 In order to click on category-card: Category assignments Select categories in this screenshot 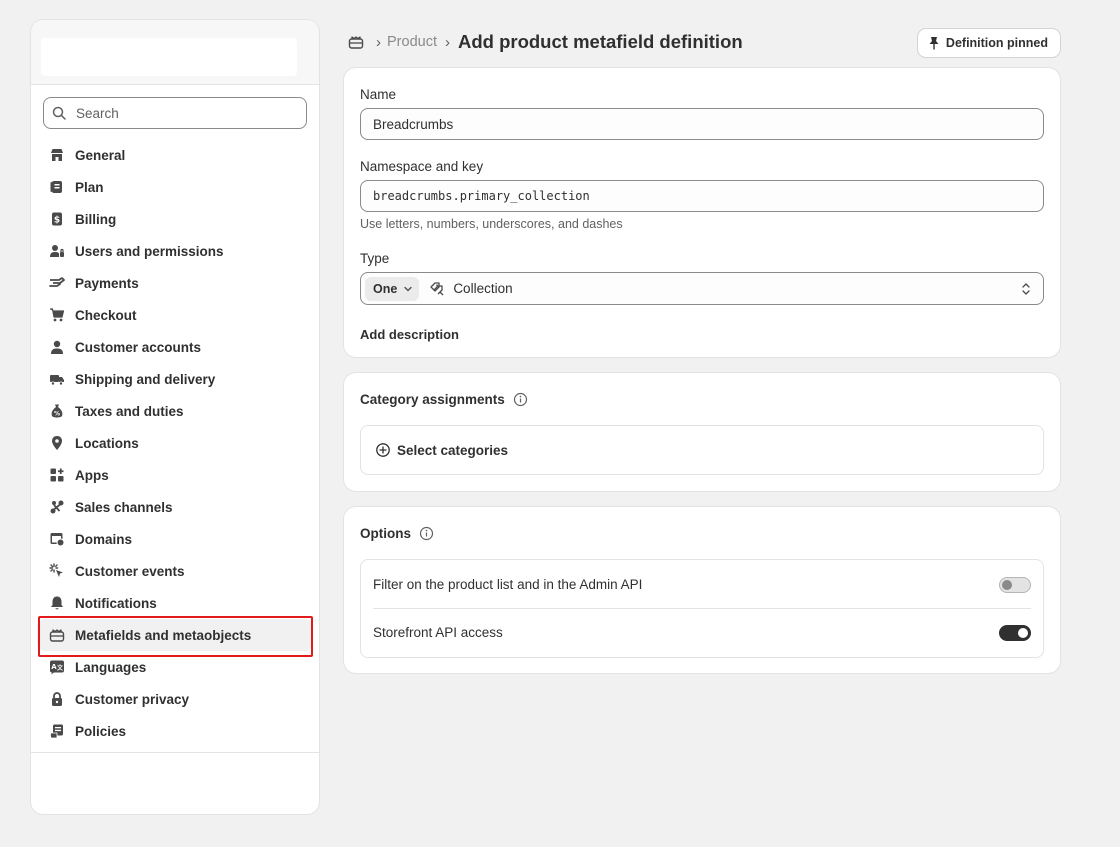, I will do `click(702, 432)`.